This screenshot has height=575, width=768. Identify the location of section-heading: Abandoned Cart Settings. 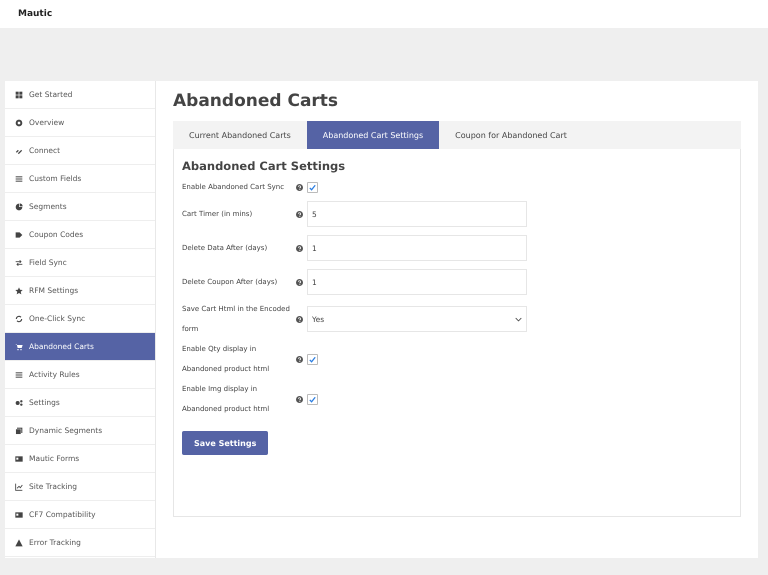
(264, 166).